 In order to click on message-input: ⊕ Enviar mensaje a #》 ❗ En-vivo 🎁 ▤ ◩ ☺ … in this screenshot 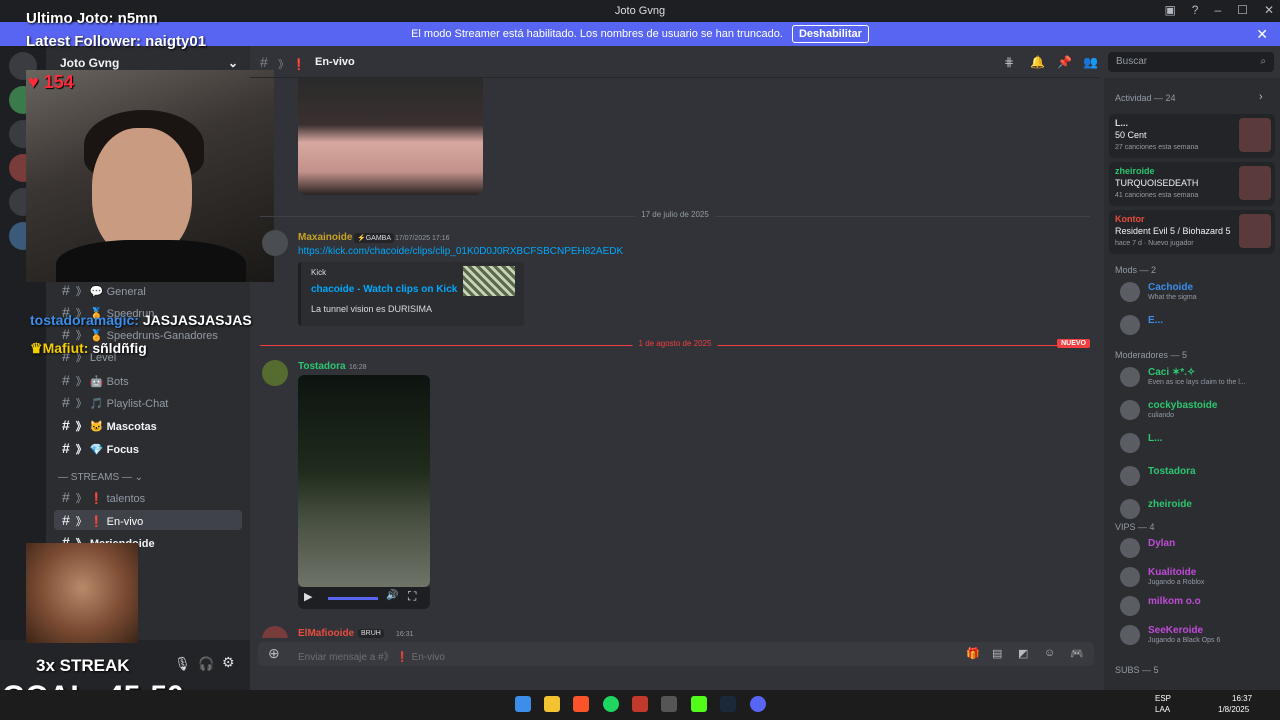, I will do `click(676, 654)`.